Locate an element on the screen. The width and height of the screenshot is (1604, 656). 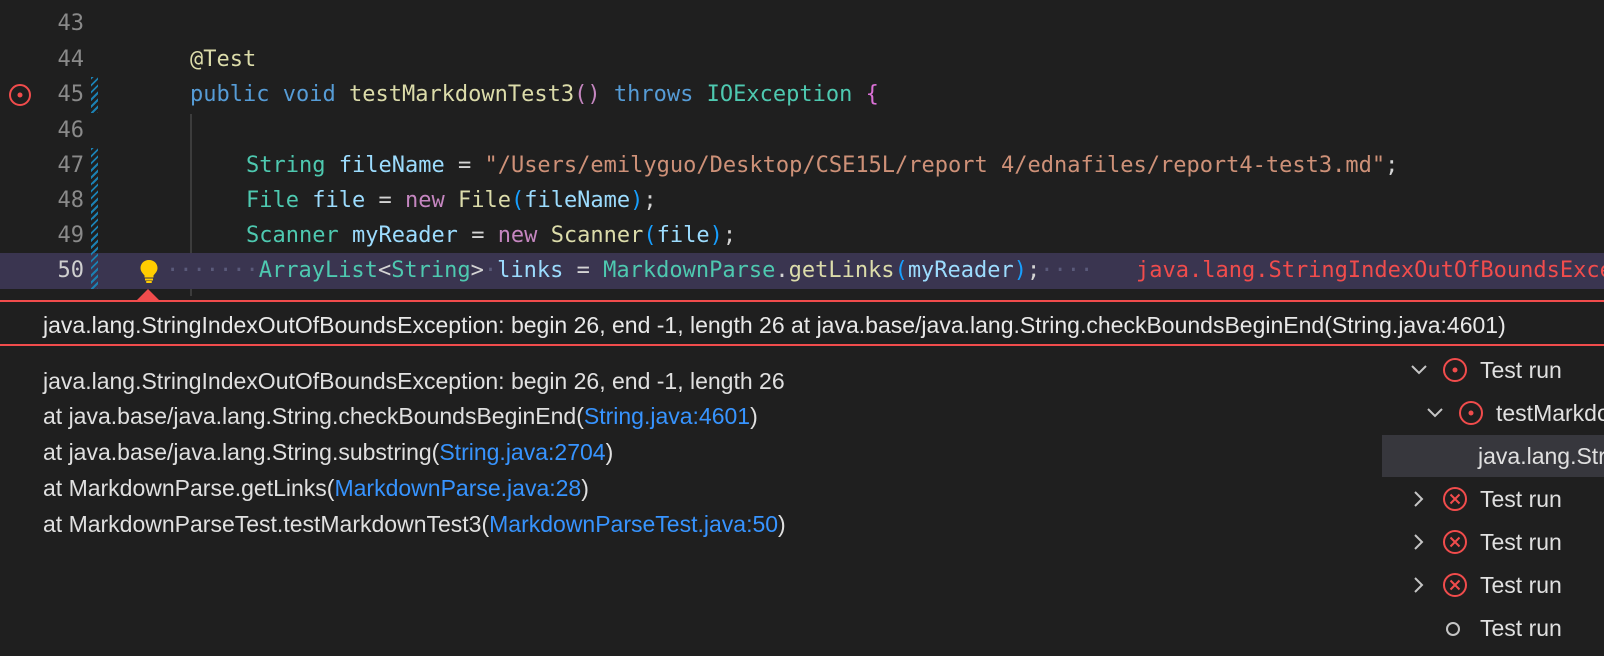
line-number: 43 is located at coordinates (71, 23).